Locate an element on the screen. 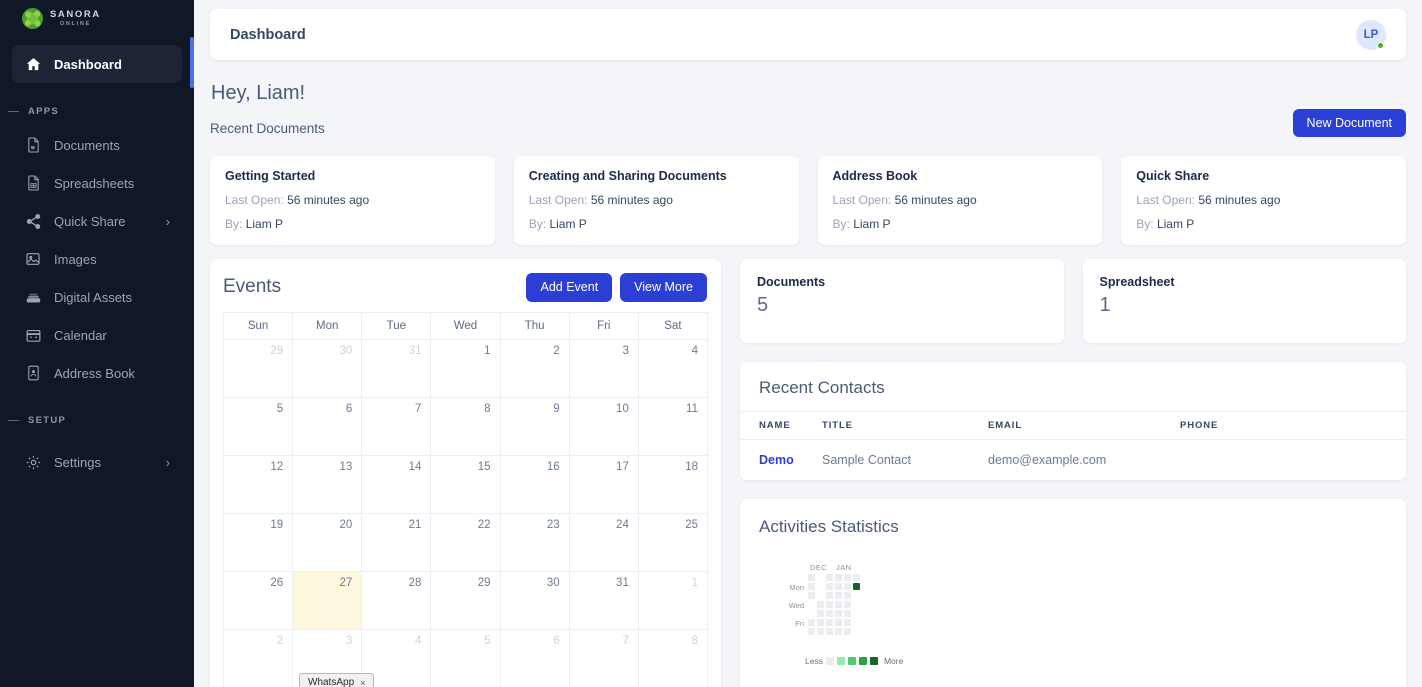 This screenshot has height=687, width=1422. calendar-day: 11 is located at coordinates (673, 426).